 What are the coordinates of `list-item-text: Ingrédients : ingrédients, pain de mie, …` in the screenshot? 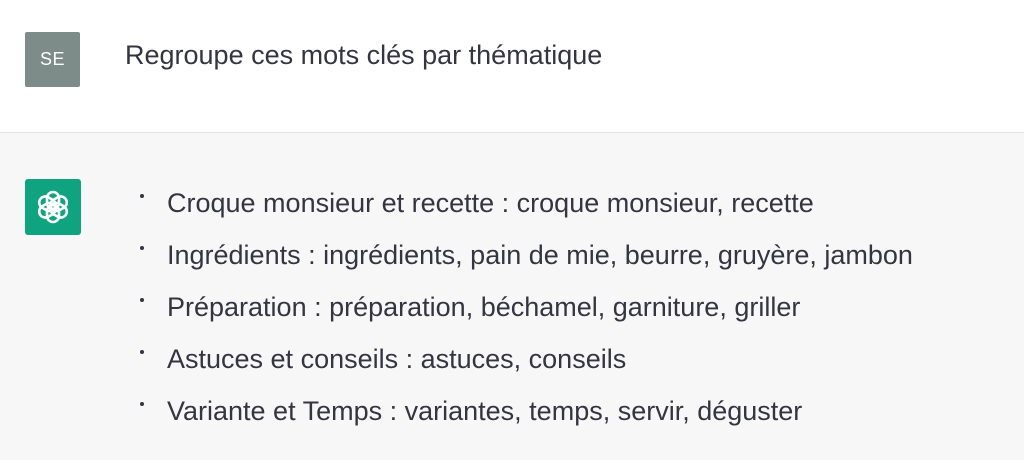 It's located at (540, 255).